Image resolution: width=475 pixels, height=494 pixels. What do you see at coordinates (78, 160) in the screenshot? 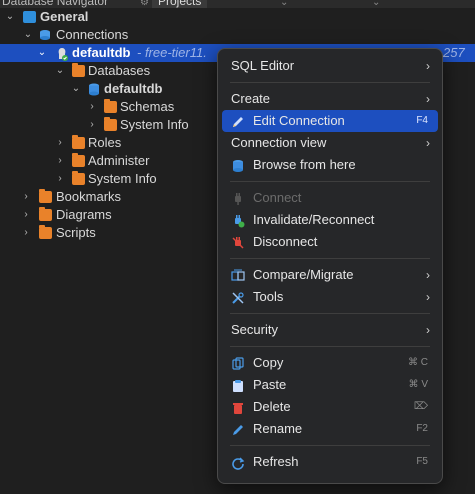
I see `administer-folder-icon` at bounding box center [78, 160].